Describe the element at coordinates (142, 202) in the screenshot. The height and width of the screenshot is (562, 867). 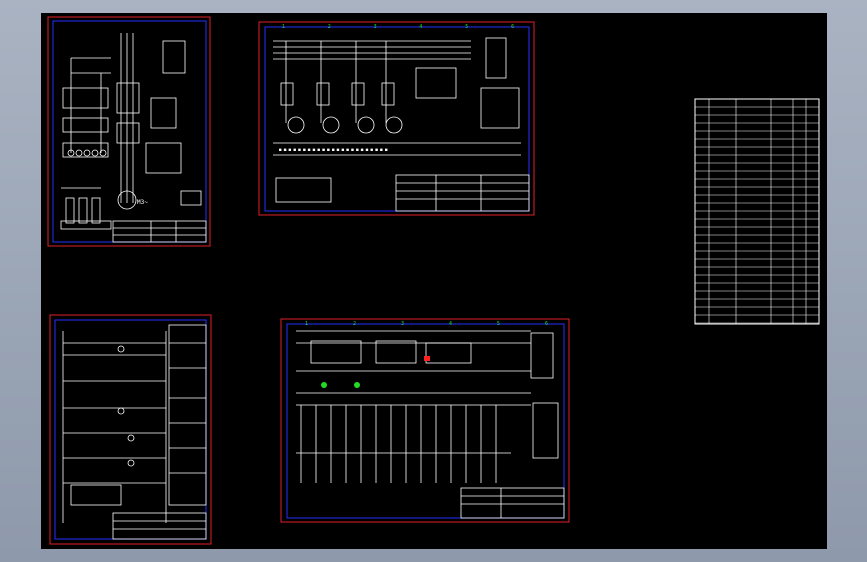
I see `motor-label: M3~` at that location.